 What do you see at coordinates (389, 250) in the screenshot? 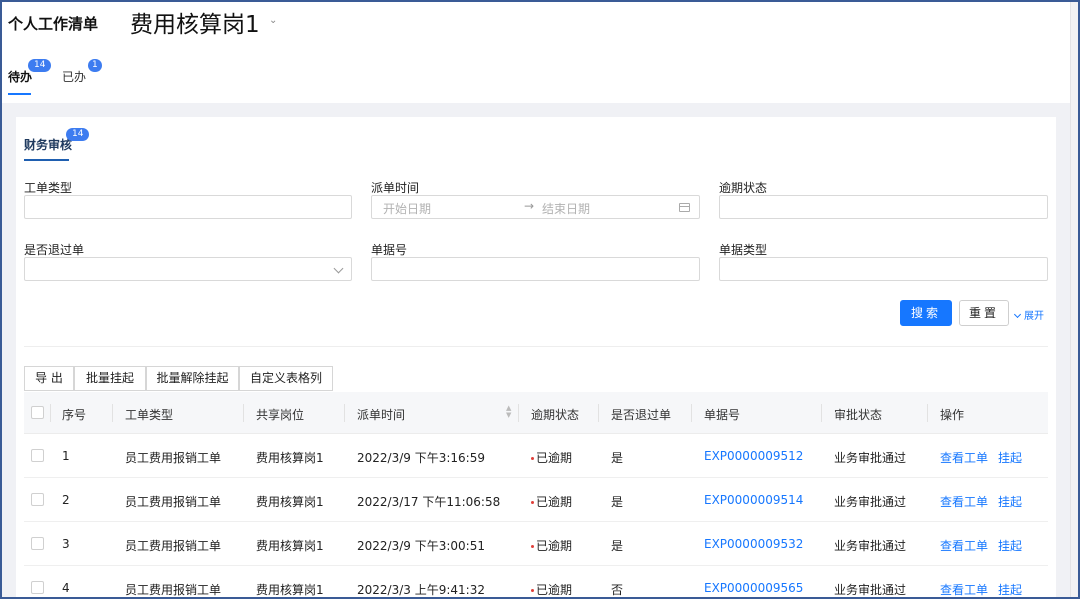
I see `bill-no-label: 单据号` at bounding box center [389, 250].